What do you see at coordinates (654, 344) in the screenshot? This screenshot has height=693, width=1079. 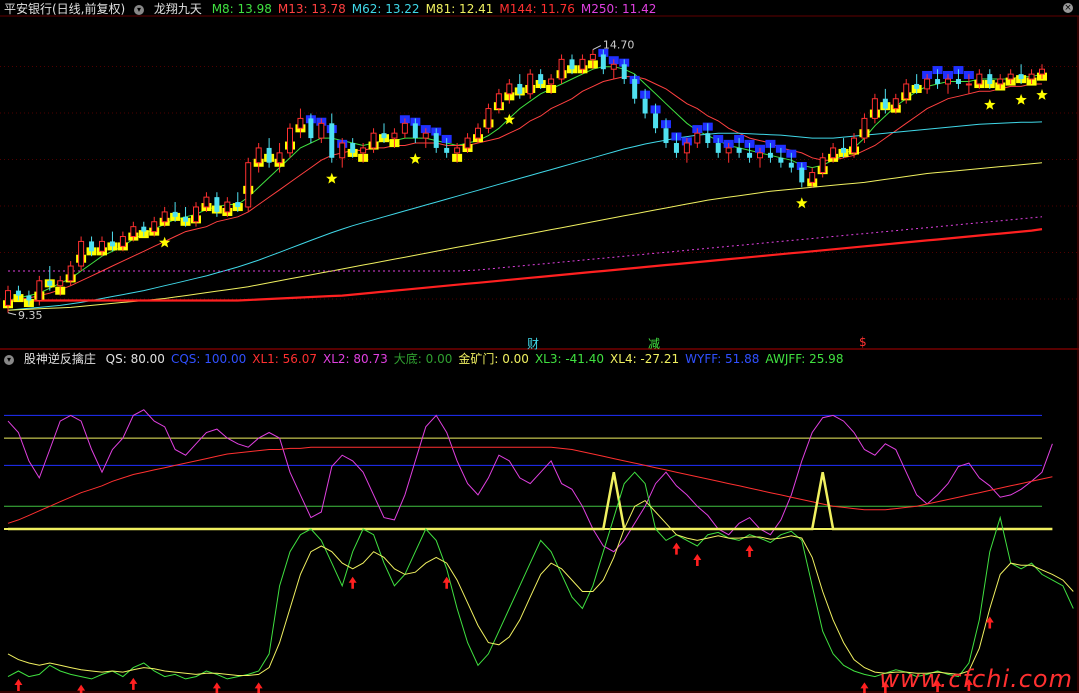 I see `marker-jian: 减` at bounding box center [654, 344].